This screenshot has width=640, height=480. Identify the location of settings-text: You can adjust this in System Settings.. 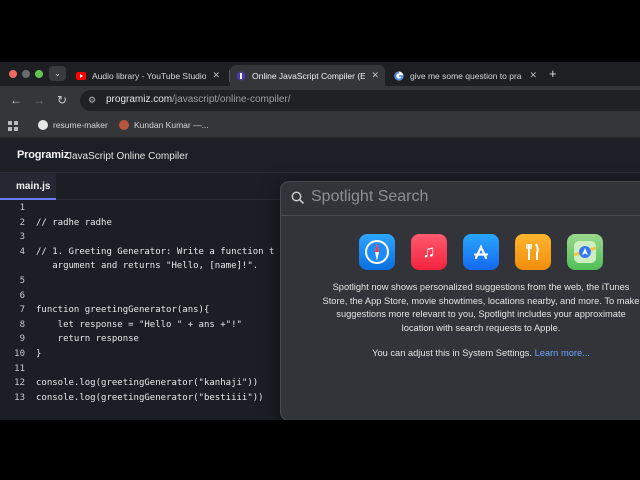
(452, 353).